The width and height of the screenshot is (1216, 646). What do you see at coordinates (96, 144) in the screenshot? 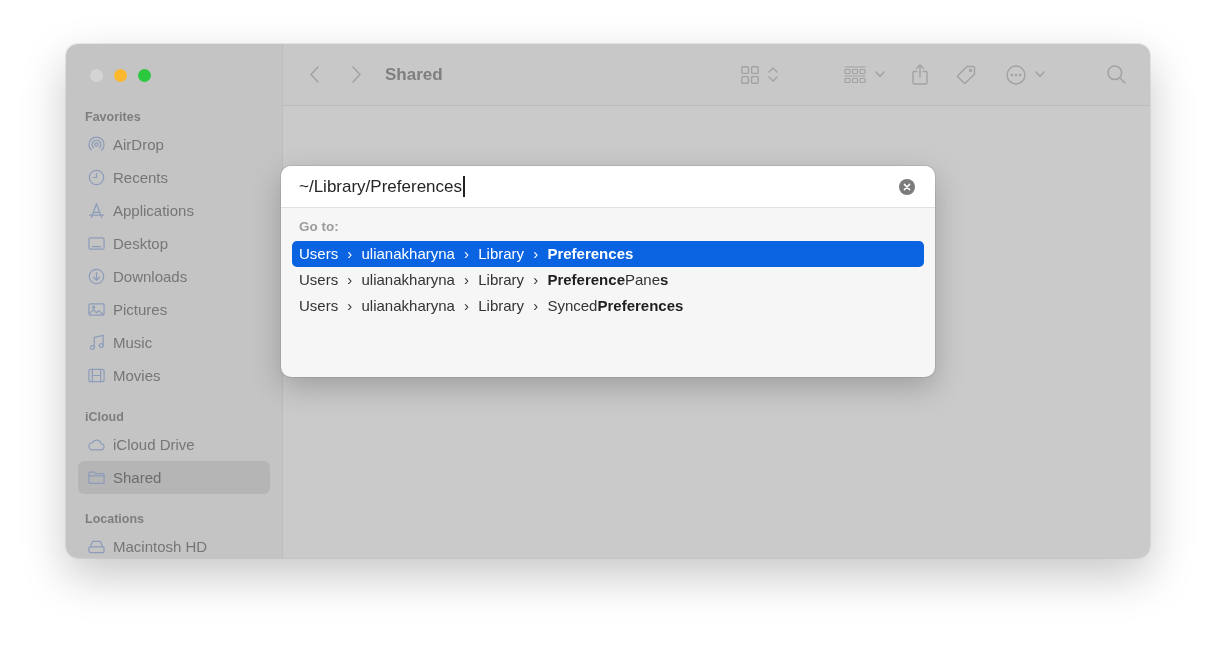
I see `waves-icon` at bounding box center [96, 144].